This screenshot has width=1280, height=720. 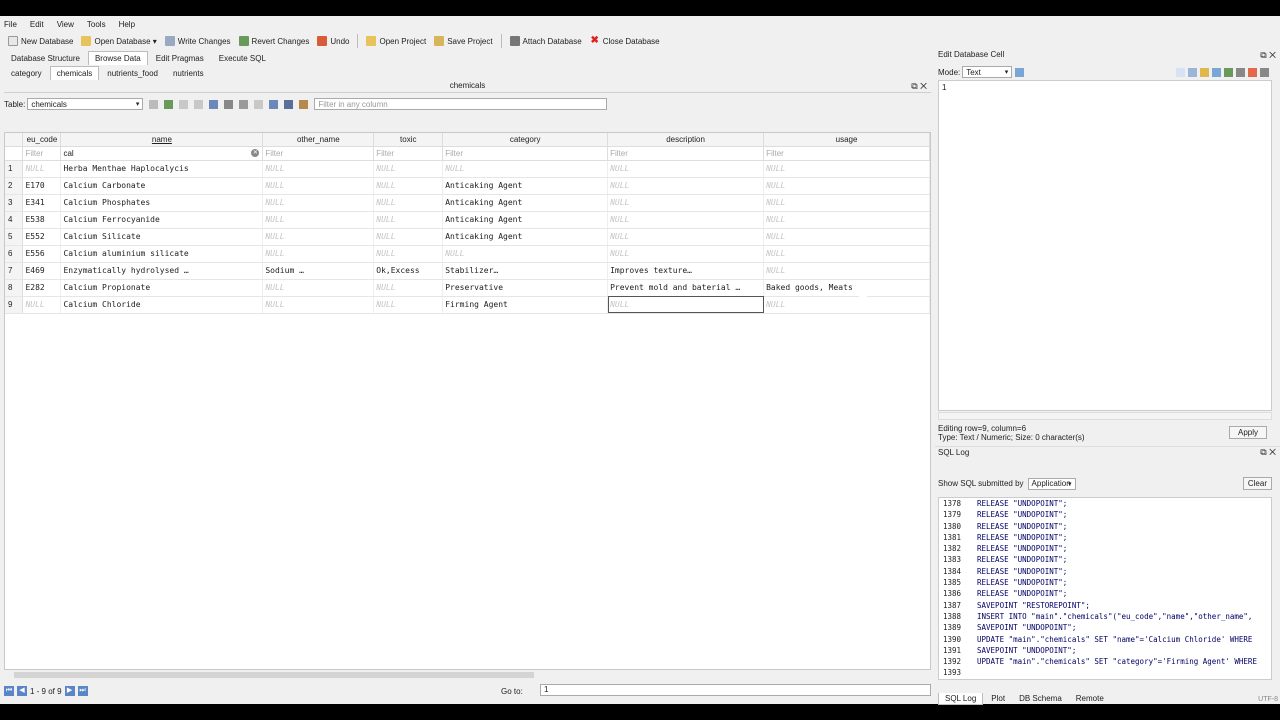 I want to click on first-record-icon: ⏮, so click(x=9, y=691).